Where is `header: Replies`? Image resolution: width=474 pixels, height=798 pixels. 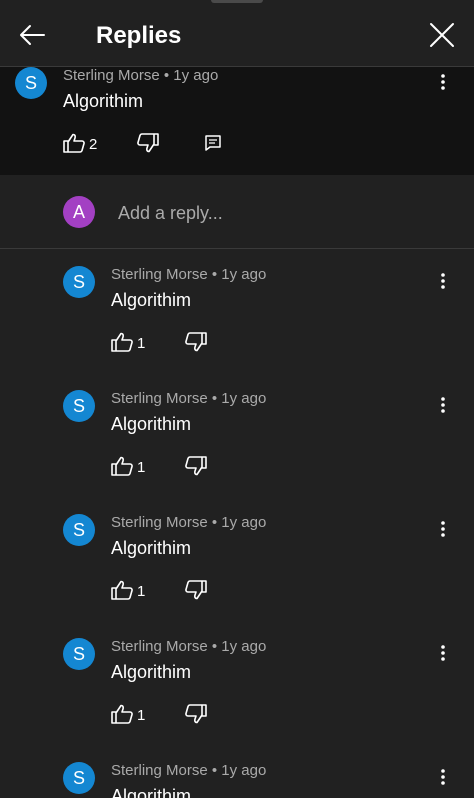 header: Replies is located at coordinates (237, 33).